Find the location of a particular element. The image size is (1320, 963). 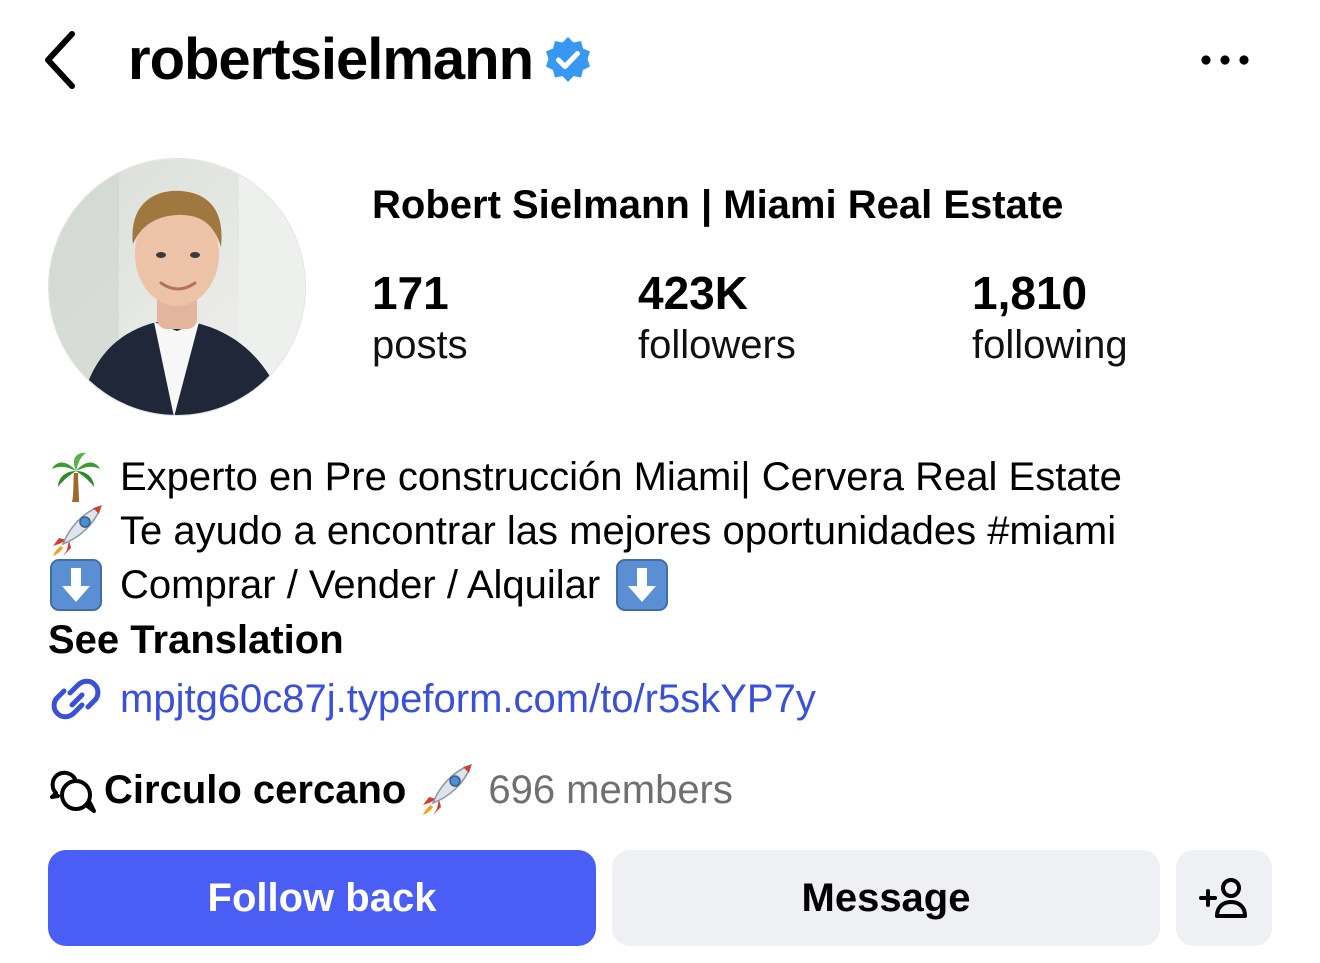

posts-label: posts is located at coordinates (420, 345).